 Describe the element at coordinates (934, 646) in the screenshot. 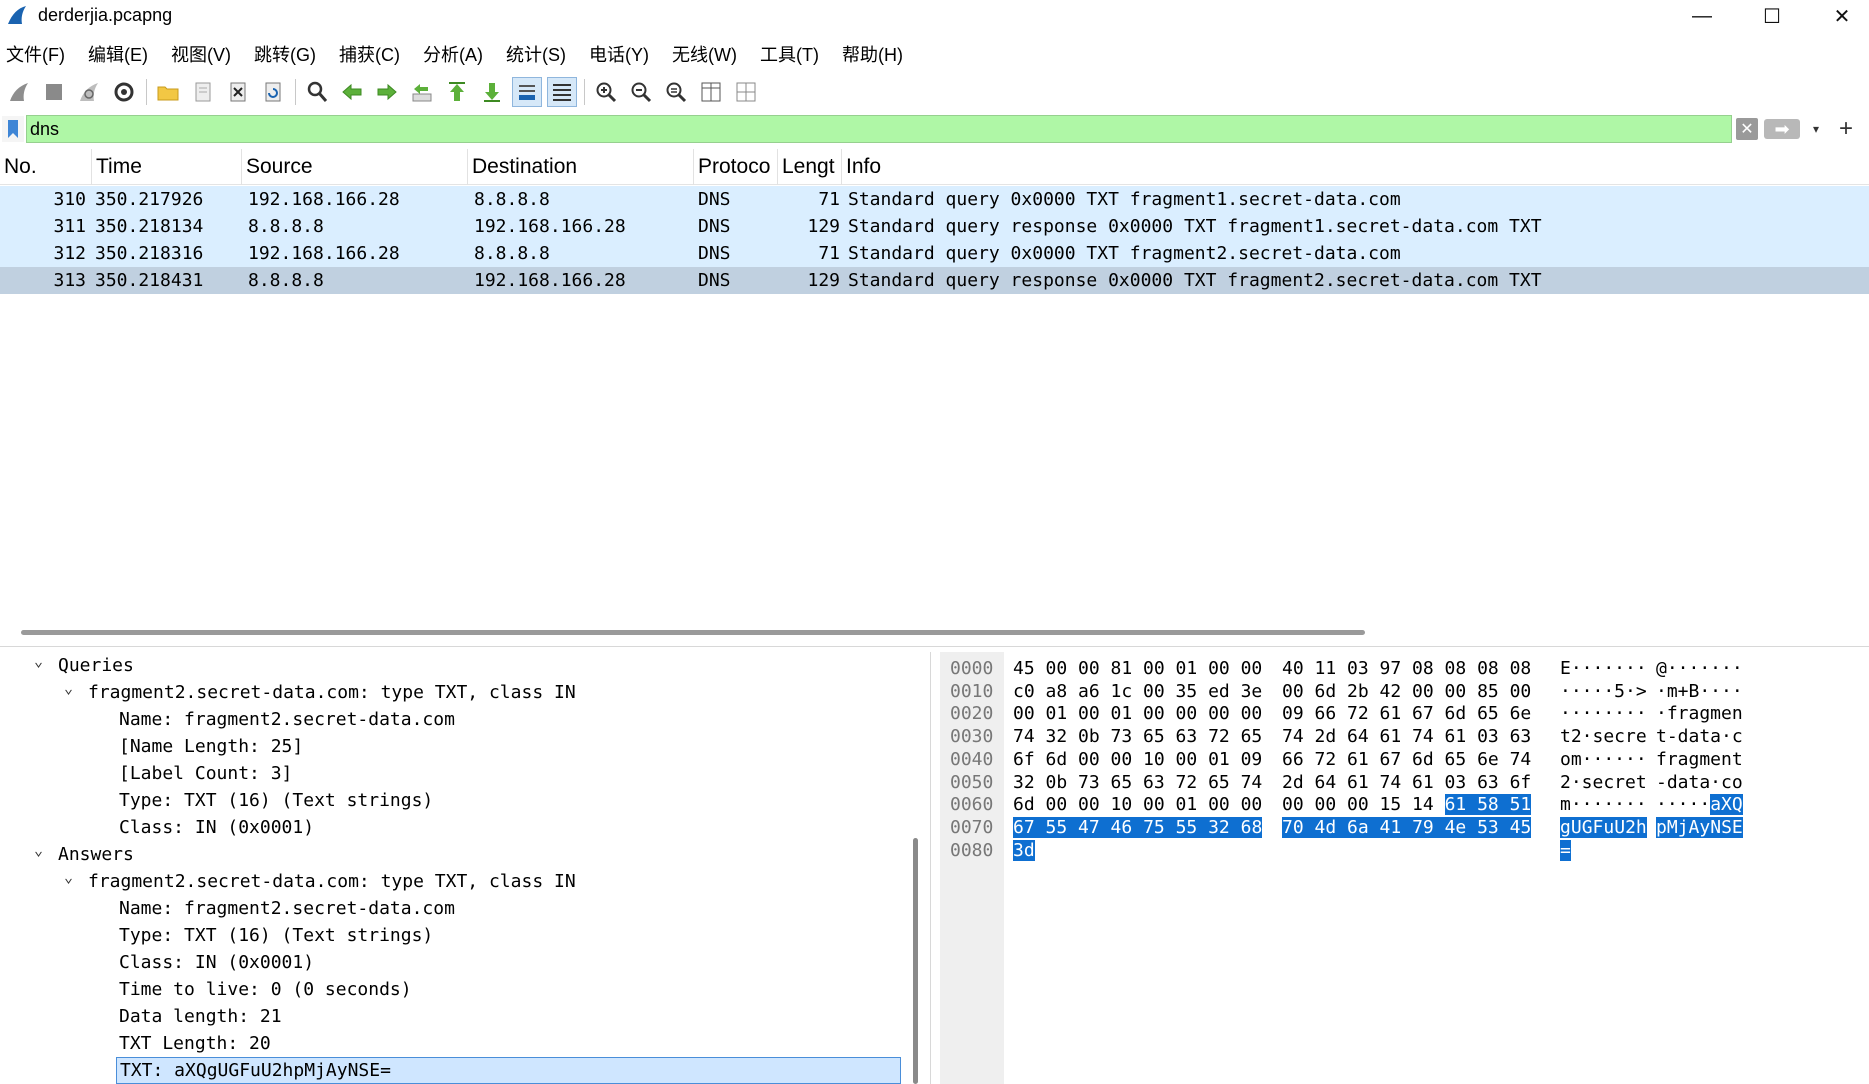

I see `pane-divider` at that location.